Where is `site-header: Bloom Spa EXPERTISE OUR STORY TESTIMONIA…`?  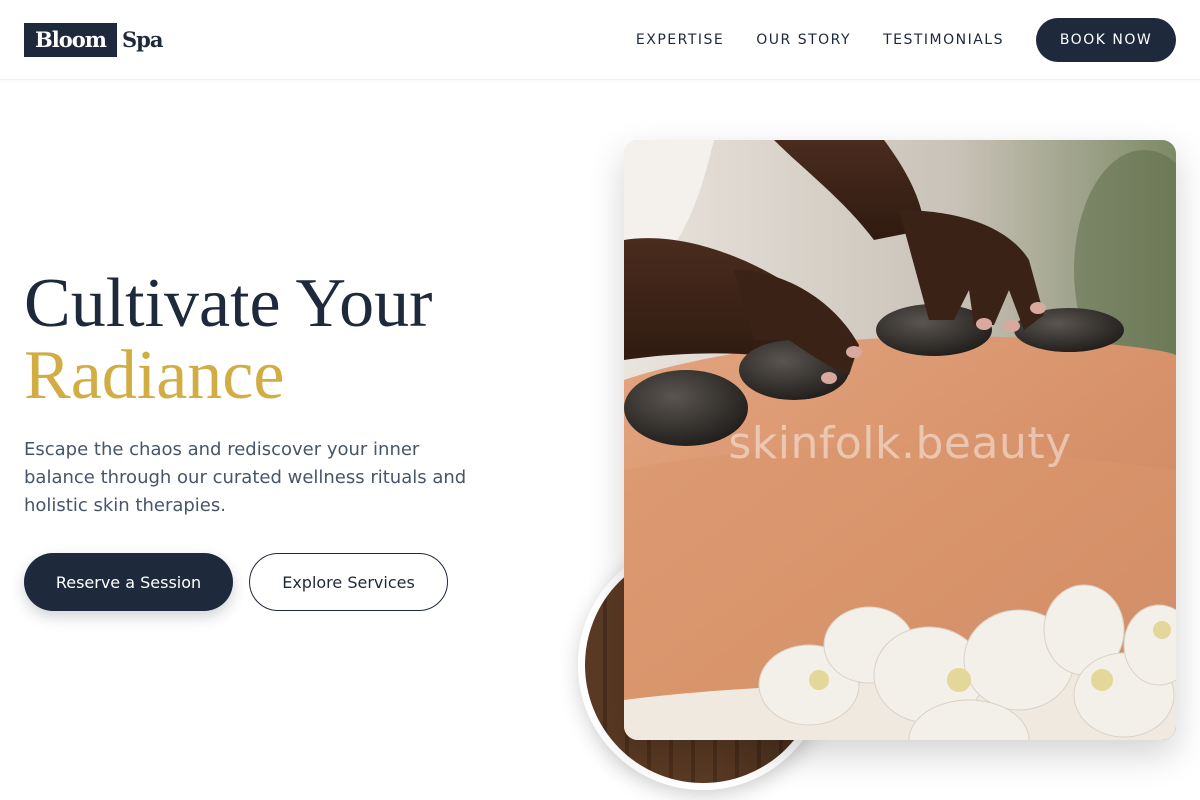
site-header: Bloom Spa EXPERTISE OUR STORY TESTIMONIA… is located at coordinates (600, 40).